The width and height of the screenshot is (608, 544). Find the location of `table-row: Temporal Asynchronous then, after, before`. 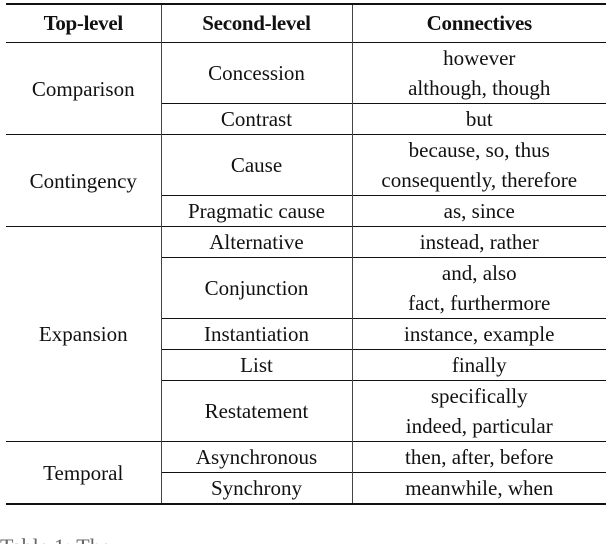

table-row: Temporal Asynchronous then, after, before is located at coordinates (306, 463).